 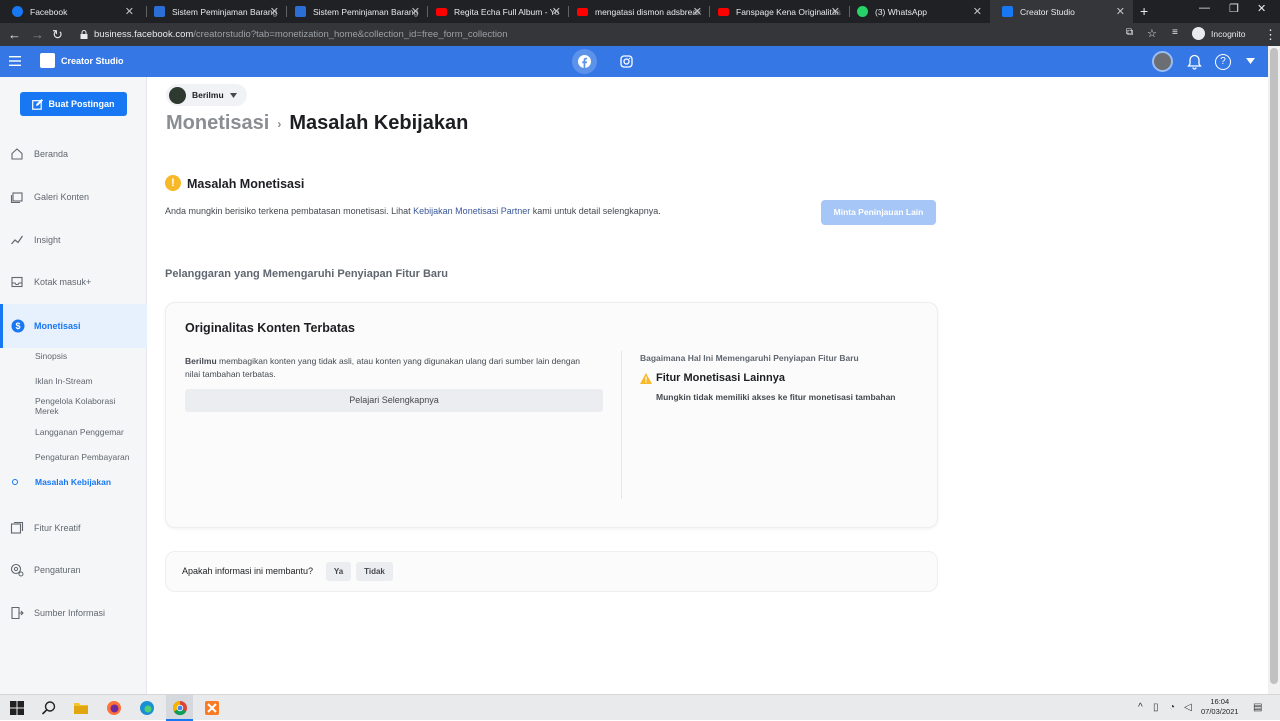 I want to click on sidebar-item-beranda: Beranda, so click(x=73, y=154).